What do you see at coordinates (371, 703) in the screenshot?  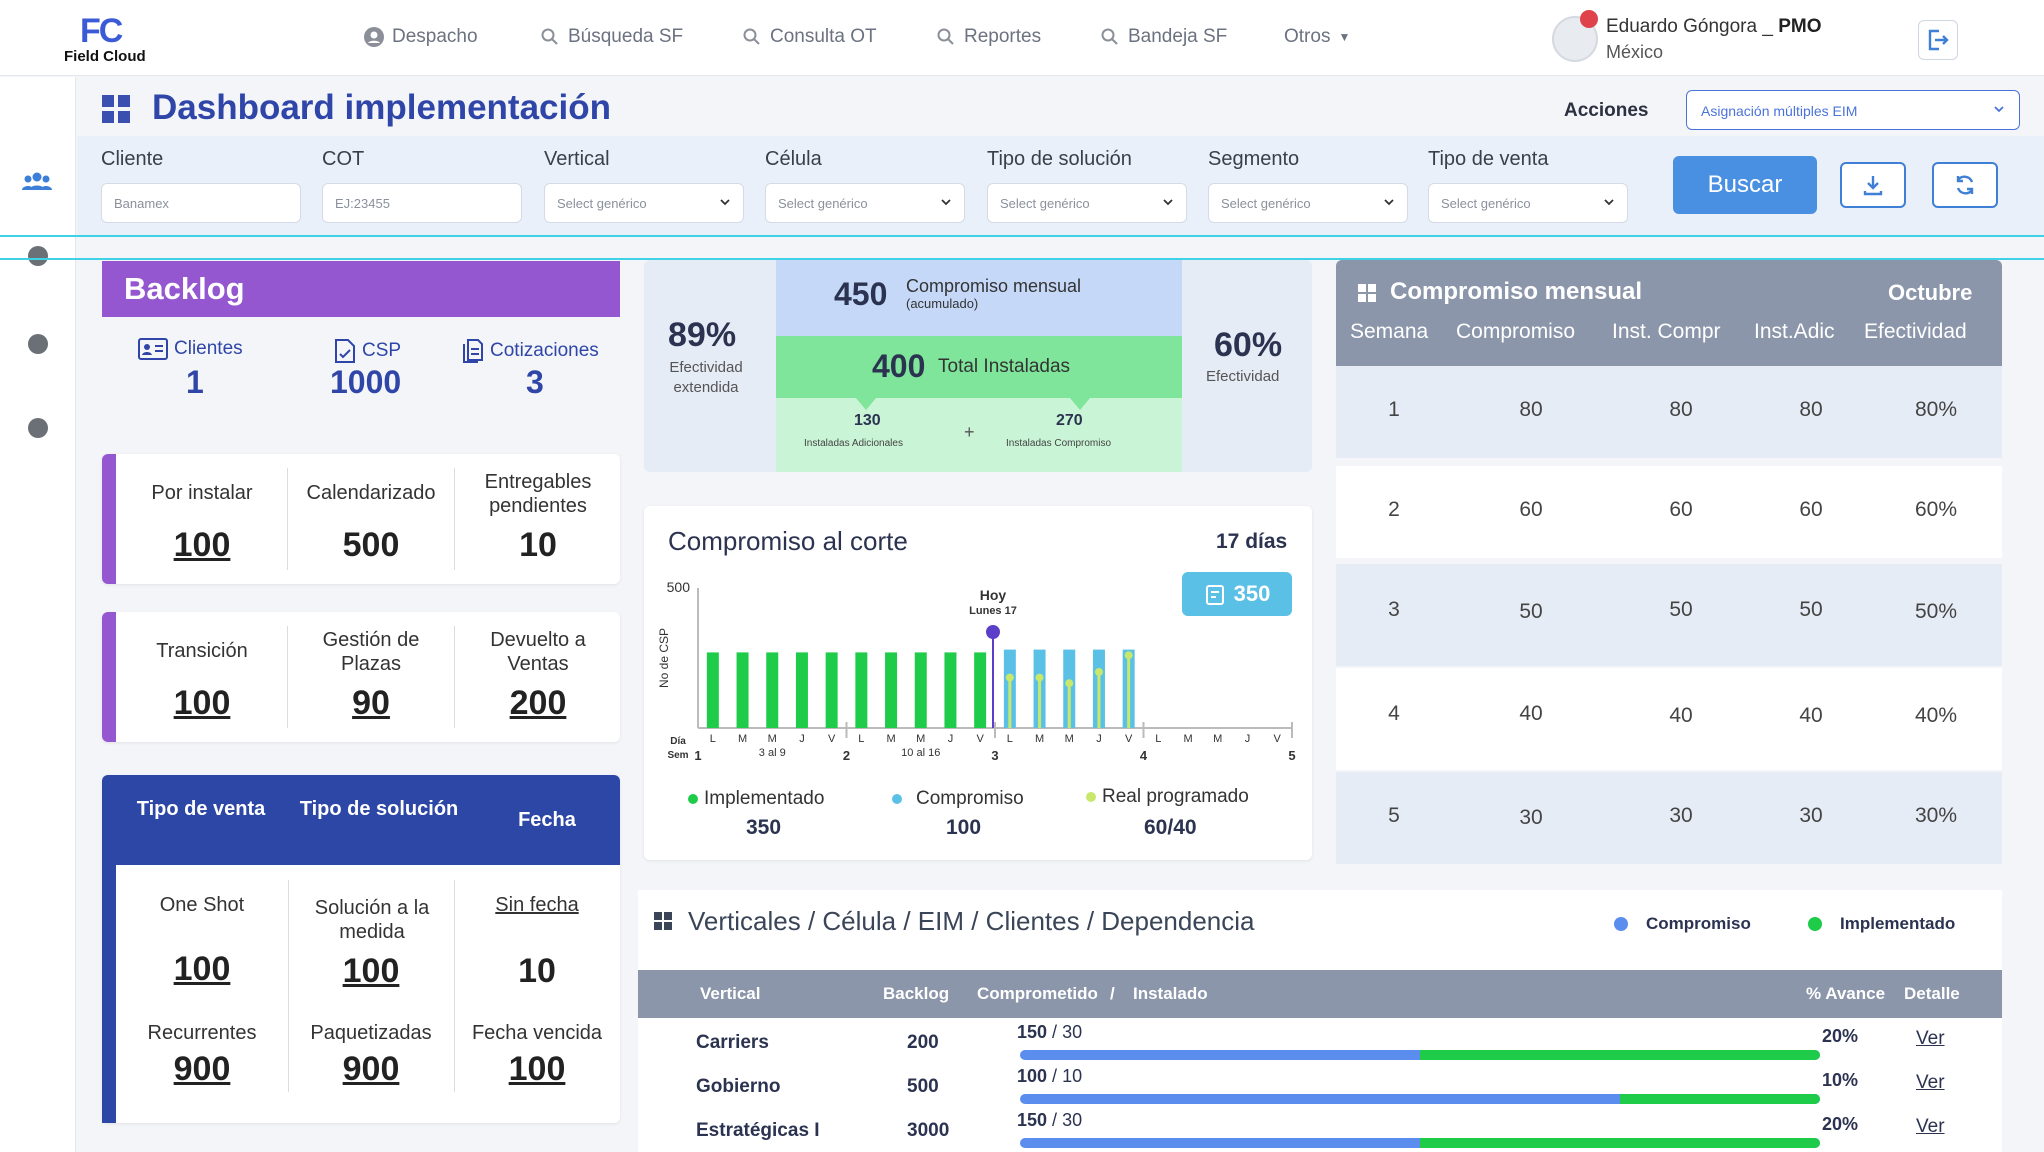 I see `gestion-plazas-value: 90` at bounding box center [371, 703].